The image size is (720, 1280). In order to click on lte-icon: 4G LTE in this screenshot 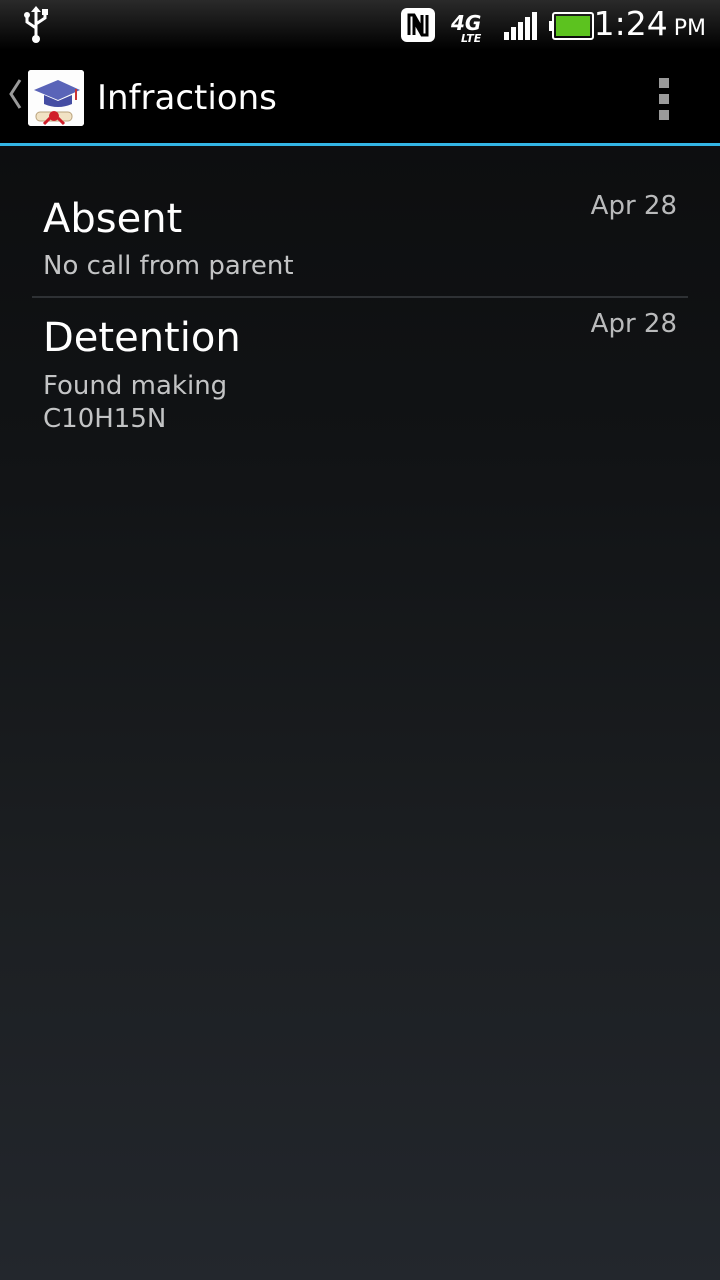, I will do `click(466, 27)`.